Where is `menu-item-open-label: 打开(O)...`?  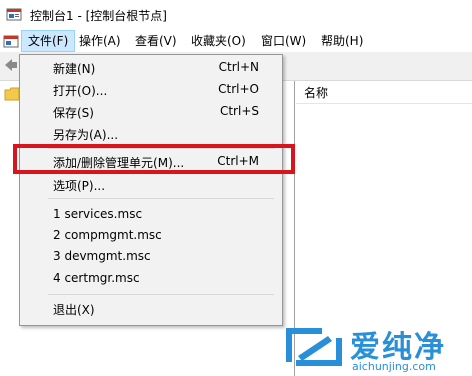
menu-item-open-label: 打开(O)... is located at coordinates (80, 91).